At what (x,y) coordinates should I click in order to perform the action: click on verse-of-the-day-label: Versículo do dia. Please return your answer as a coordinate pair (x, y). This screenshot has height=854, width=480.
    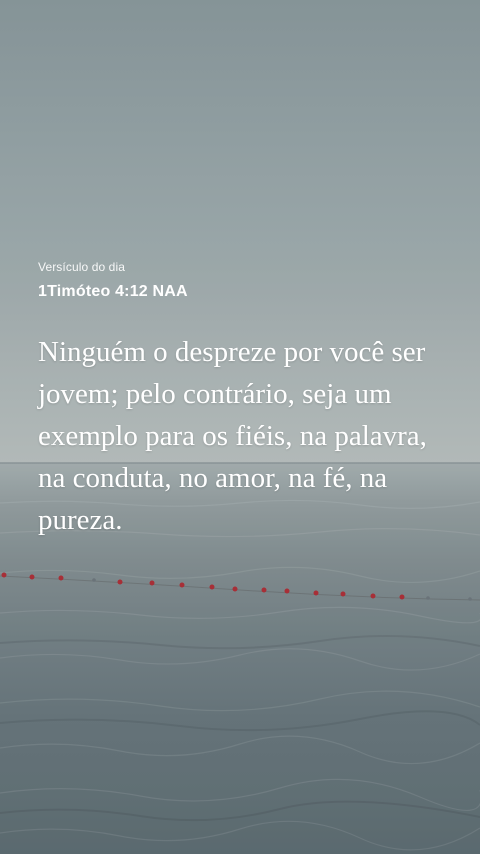
    Looking at the image, I should click on (81, 267).